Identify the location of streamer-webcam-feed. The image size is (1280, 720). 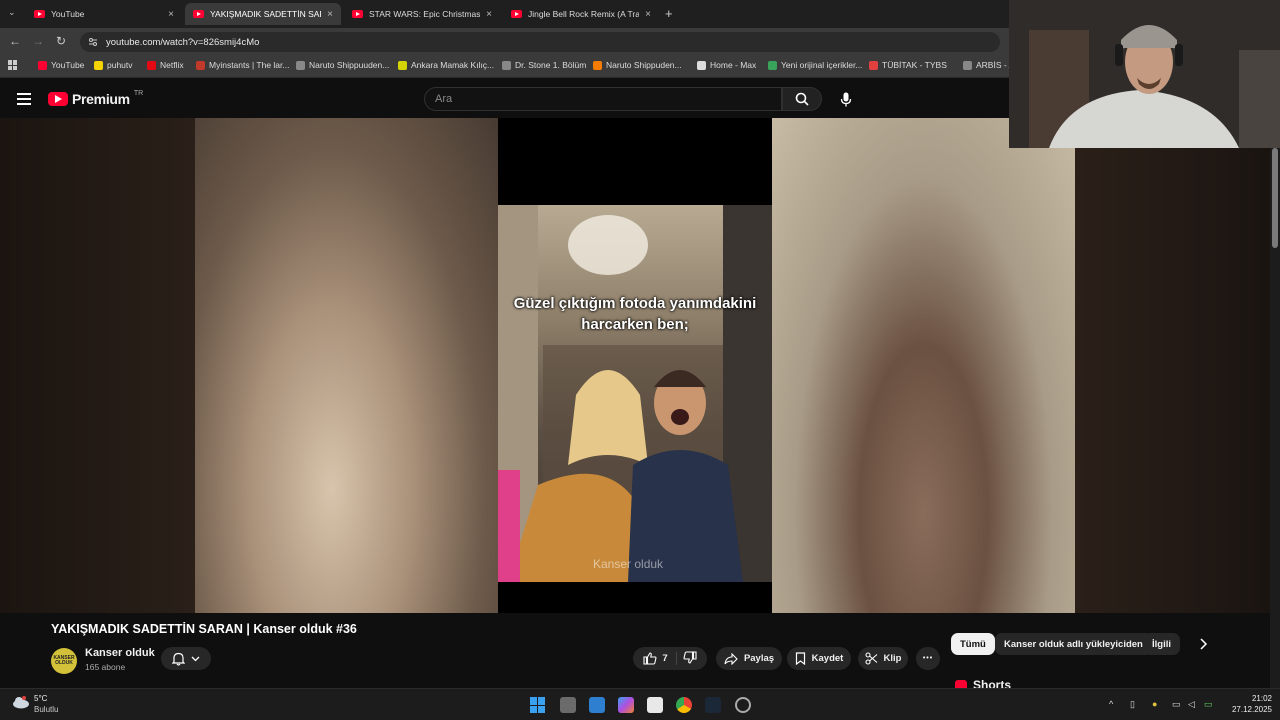
(1144, 74).